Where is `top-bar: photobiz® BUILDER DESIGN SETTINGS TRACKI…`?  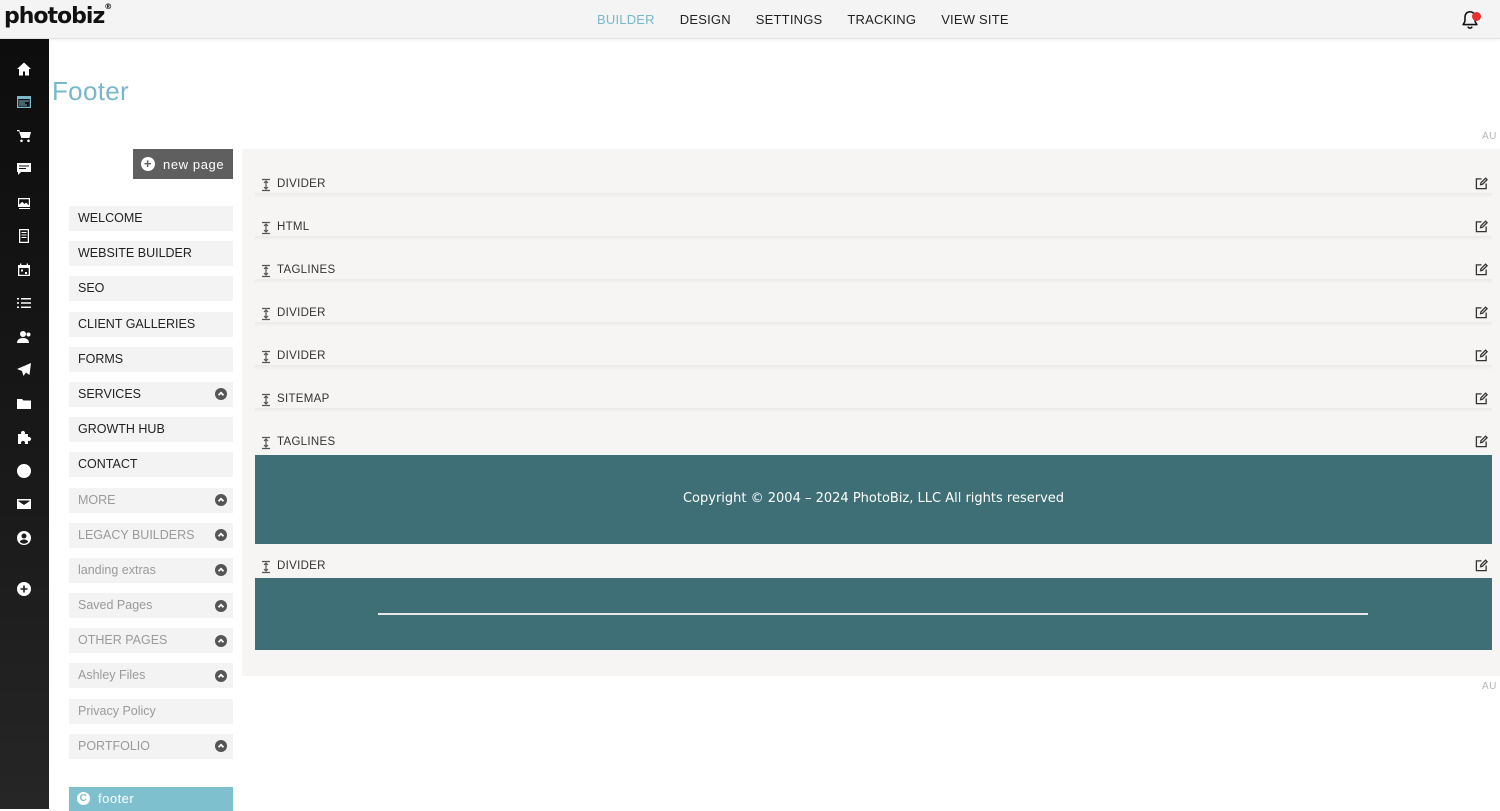
top-bar: photobiz® BUILDER DESIGN SETTINGS TRACKI… is located at coordinates (750, 19).